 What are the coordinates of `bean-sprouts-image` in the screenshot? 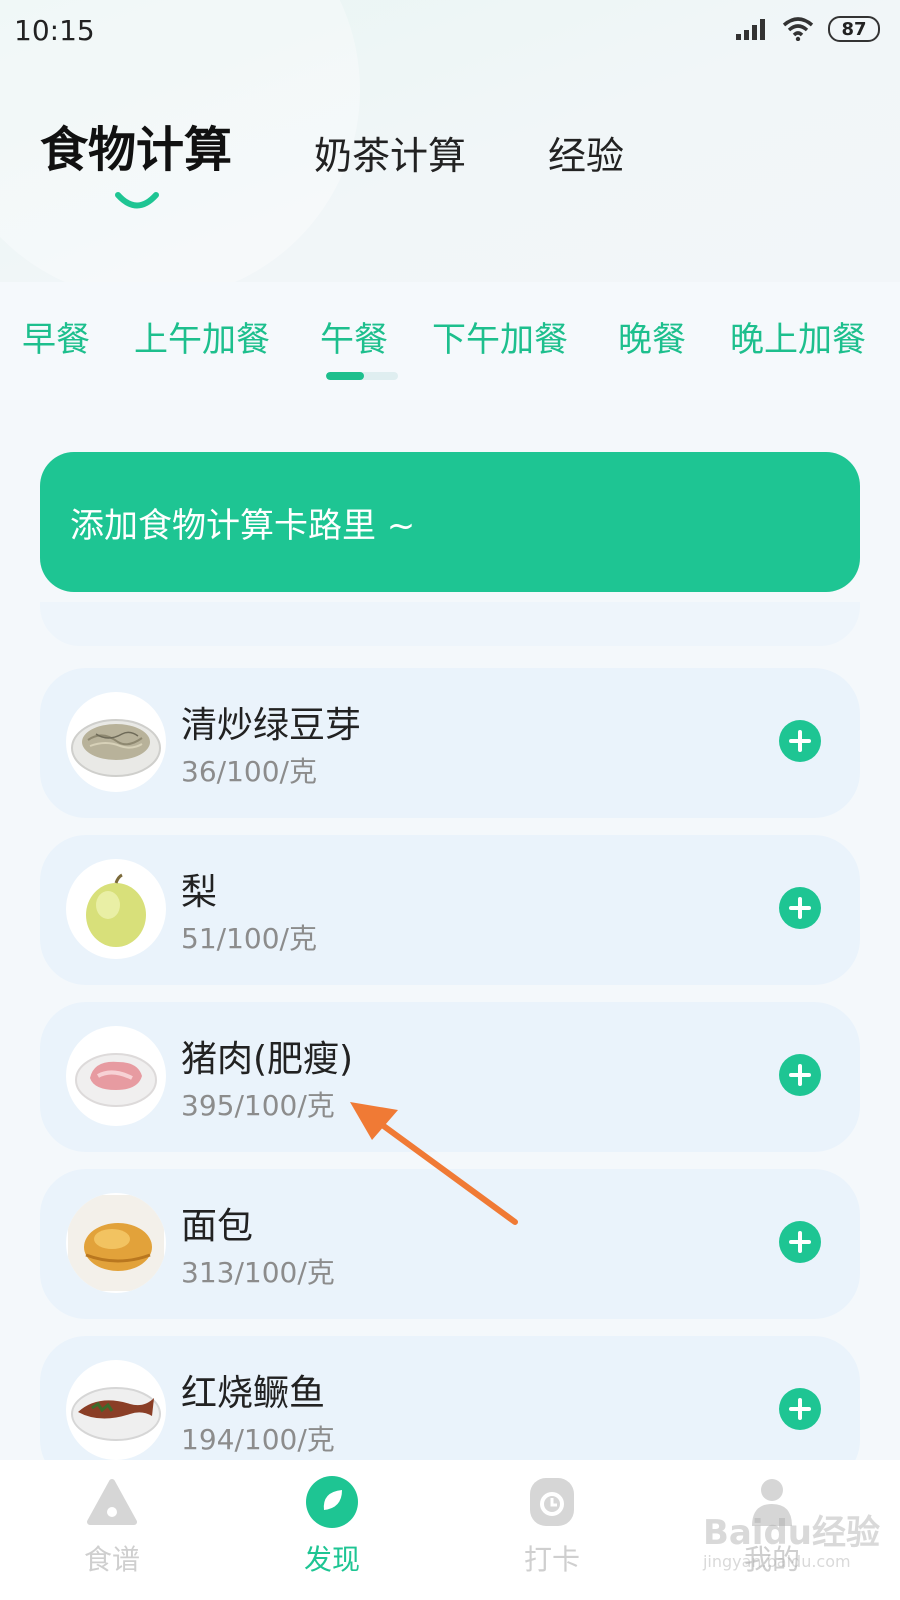 It's located at (116, 742).